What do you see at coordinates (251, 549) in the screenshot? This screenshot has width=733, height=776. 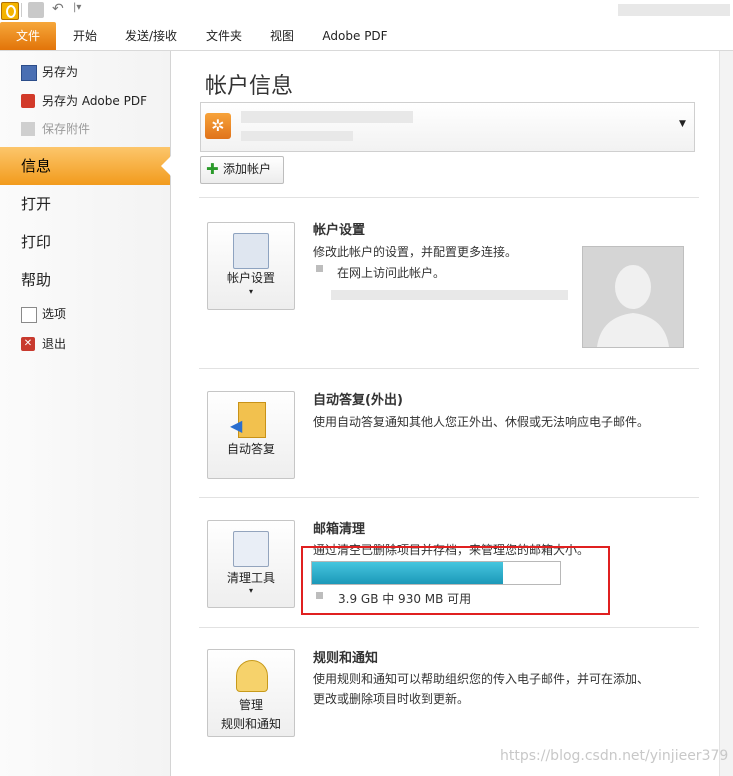 I see `cleanup-icon` at bounding box center [251, 549].